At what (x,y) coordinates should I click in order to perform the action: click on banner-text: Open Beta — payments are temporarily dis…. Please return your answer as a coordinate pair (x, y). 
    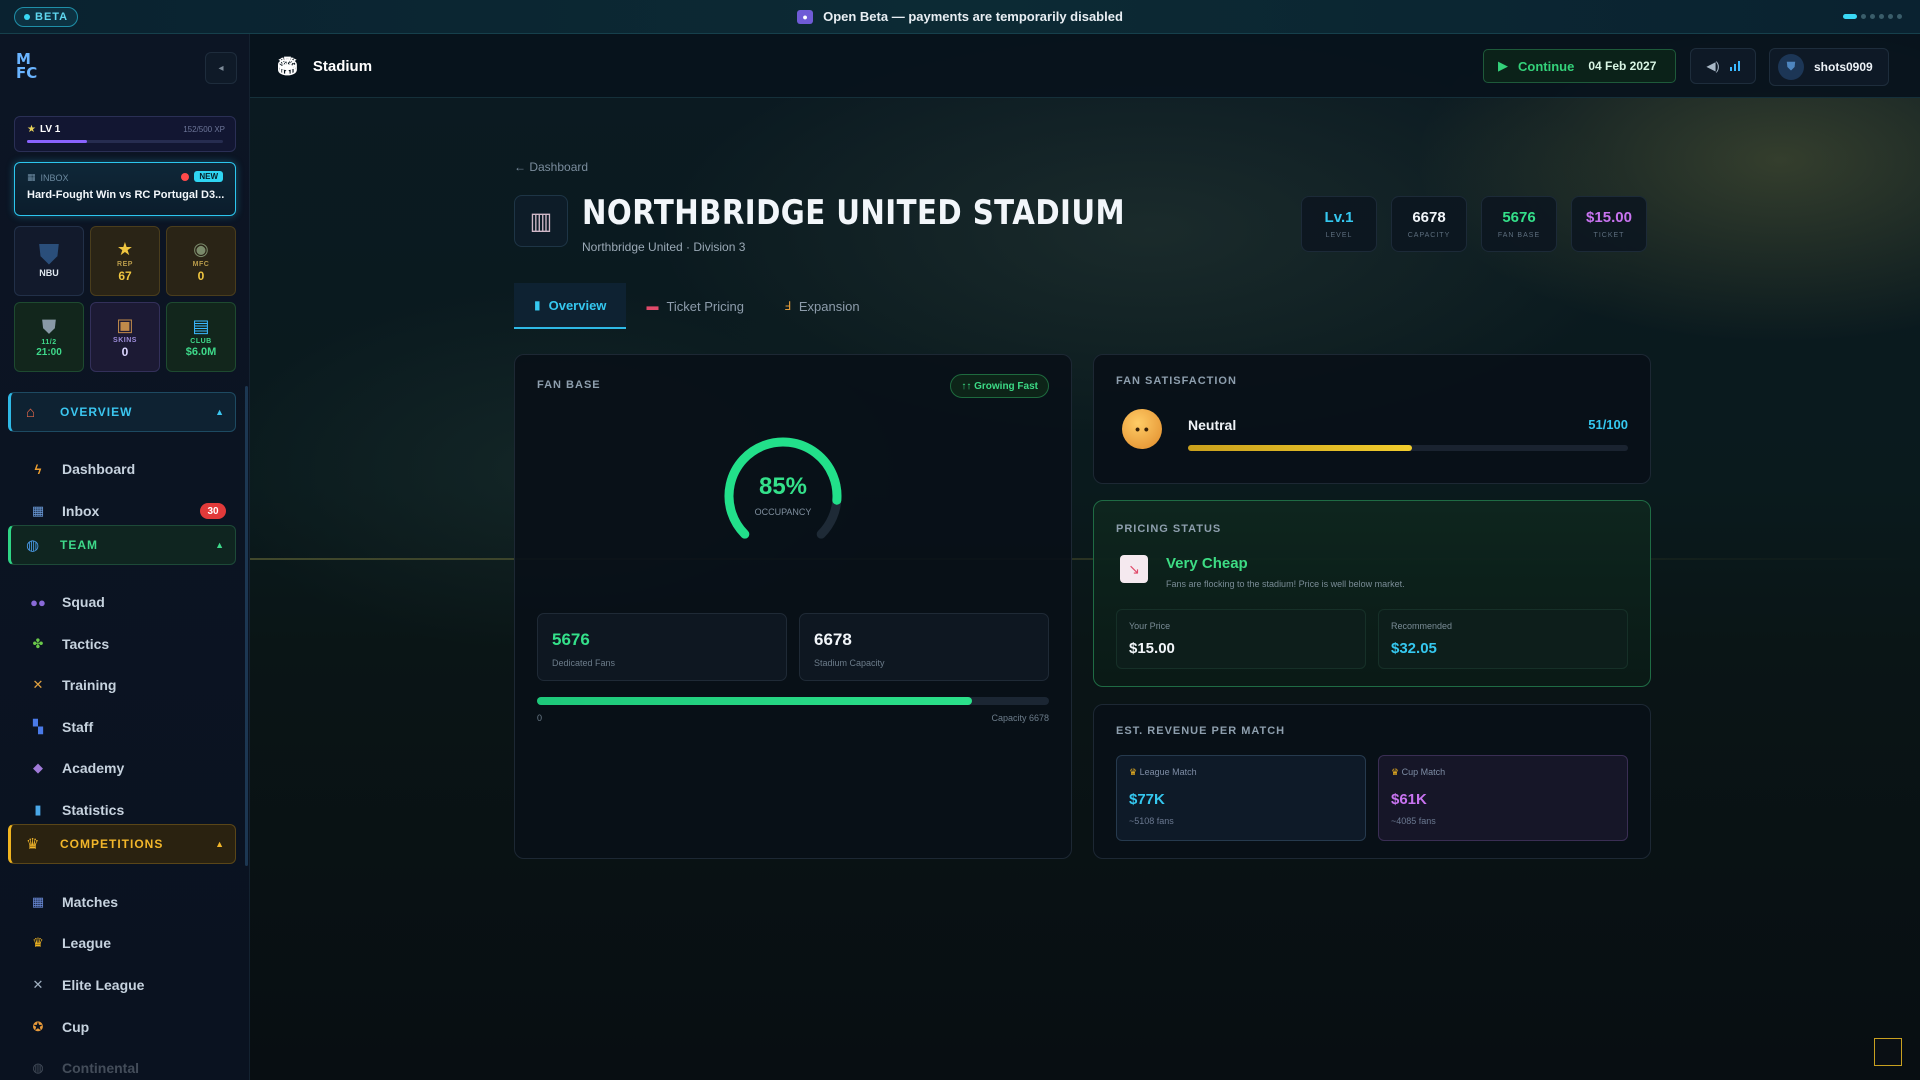
    Looking at the image, I should click on (973, 16).